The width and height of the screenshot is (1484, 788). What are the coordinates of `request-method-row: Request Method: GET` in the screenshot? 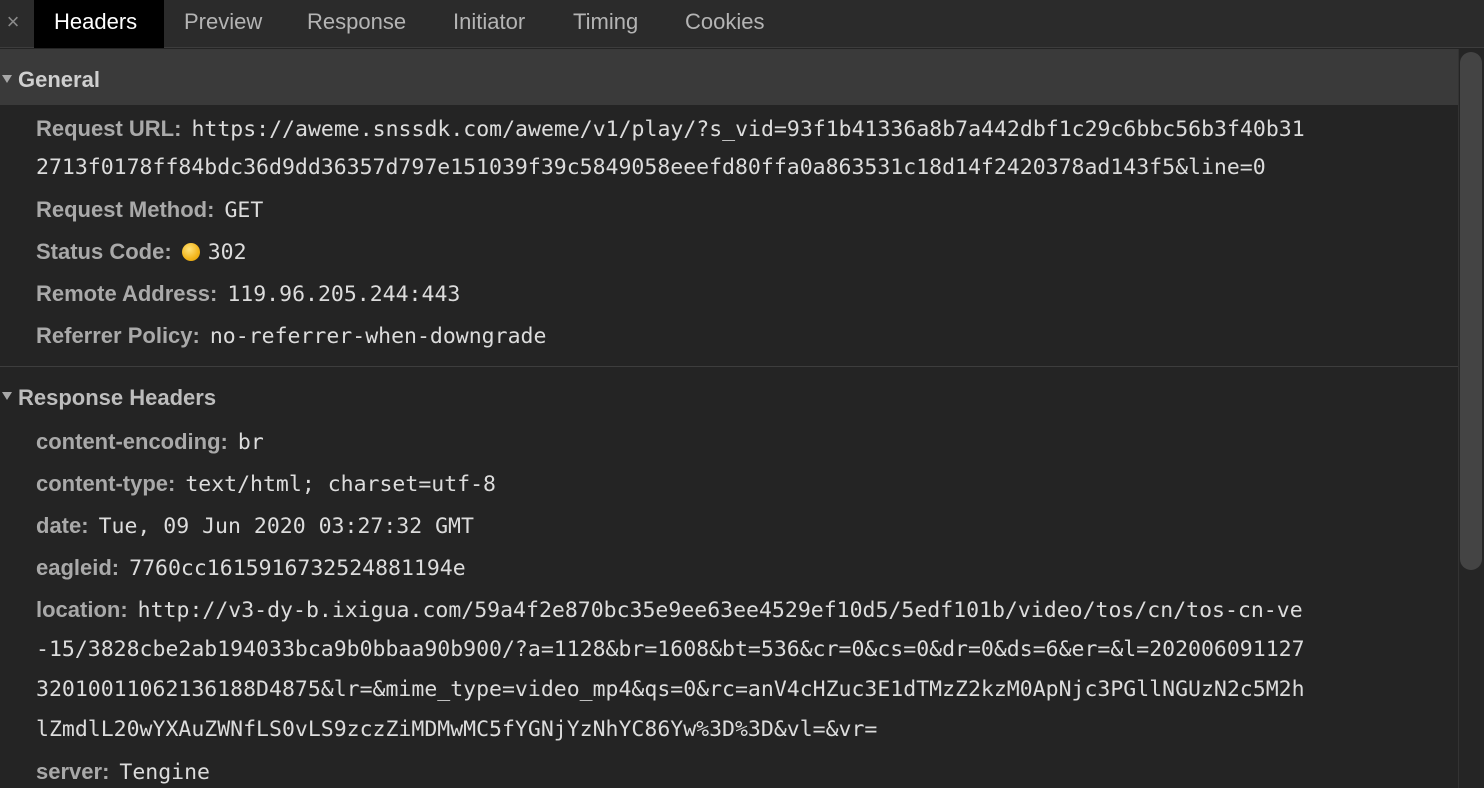 It's located at (746, 210).